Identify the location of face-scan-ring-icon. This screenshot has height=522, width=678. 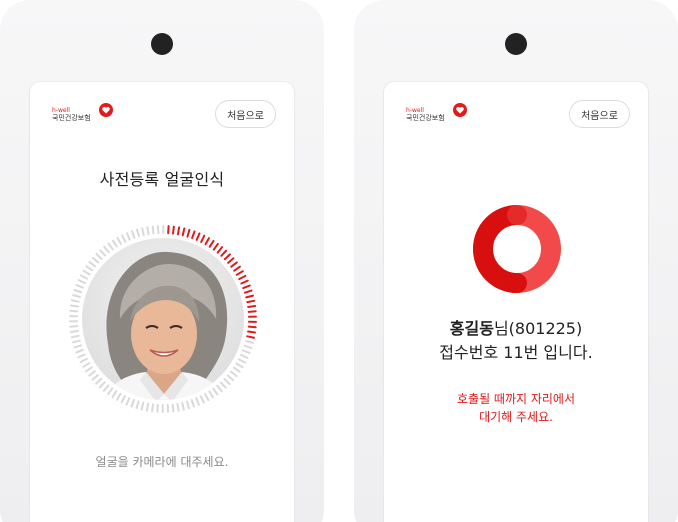
(163, 319).